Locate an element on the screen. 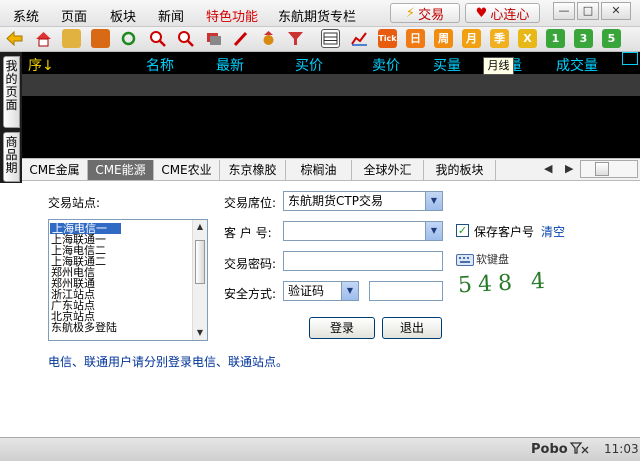 This screenshot has width=640, height=461. clear-link: 清空 is located at coordinates (553, 231).